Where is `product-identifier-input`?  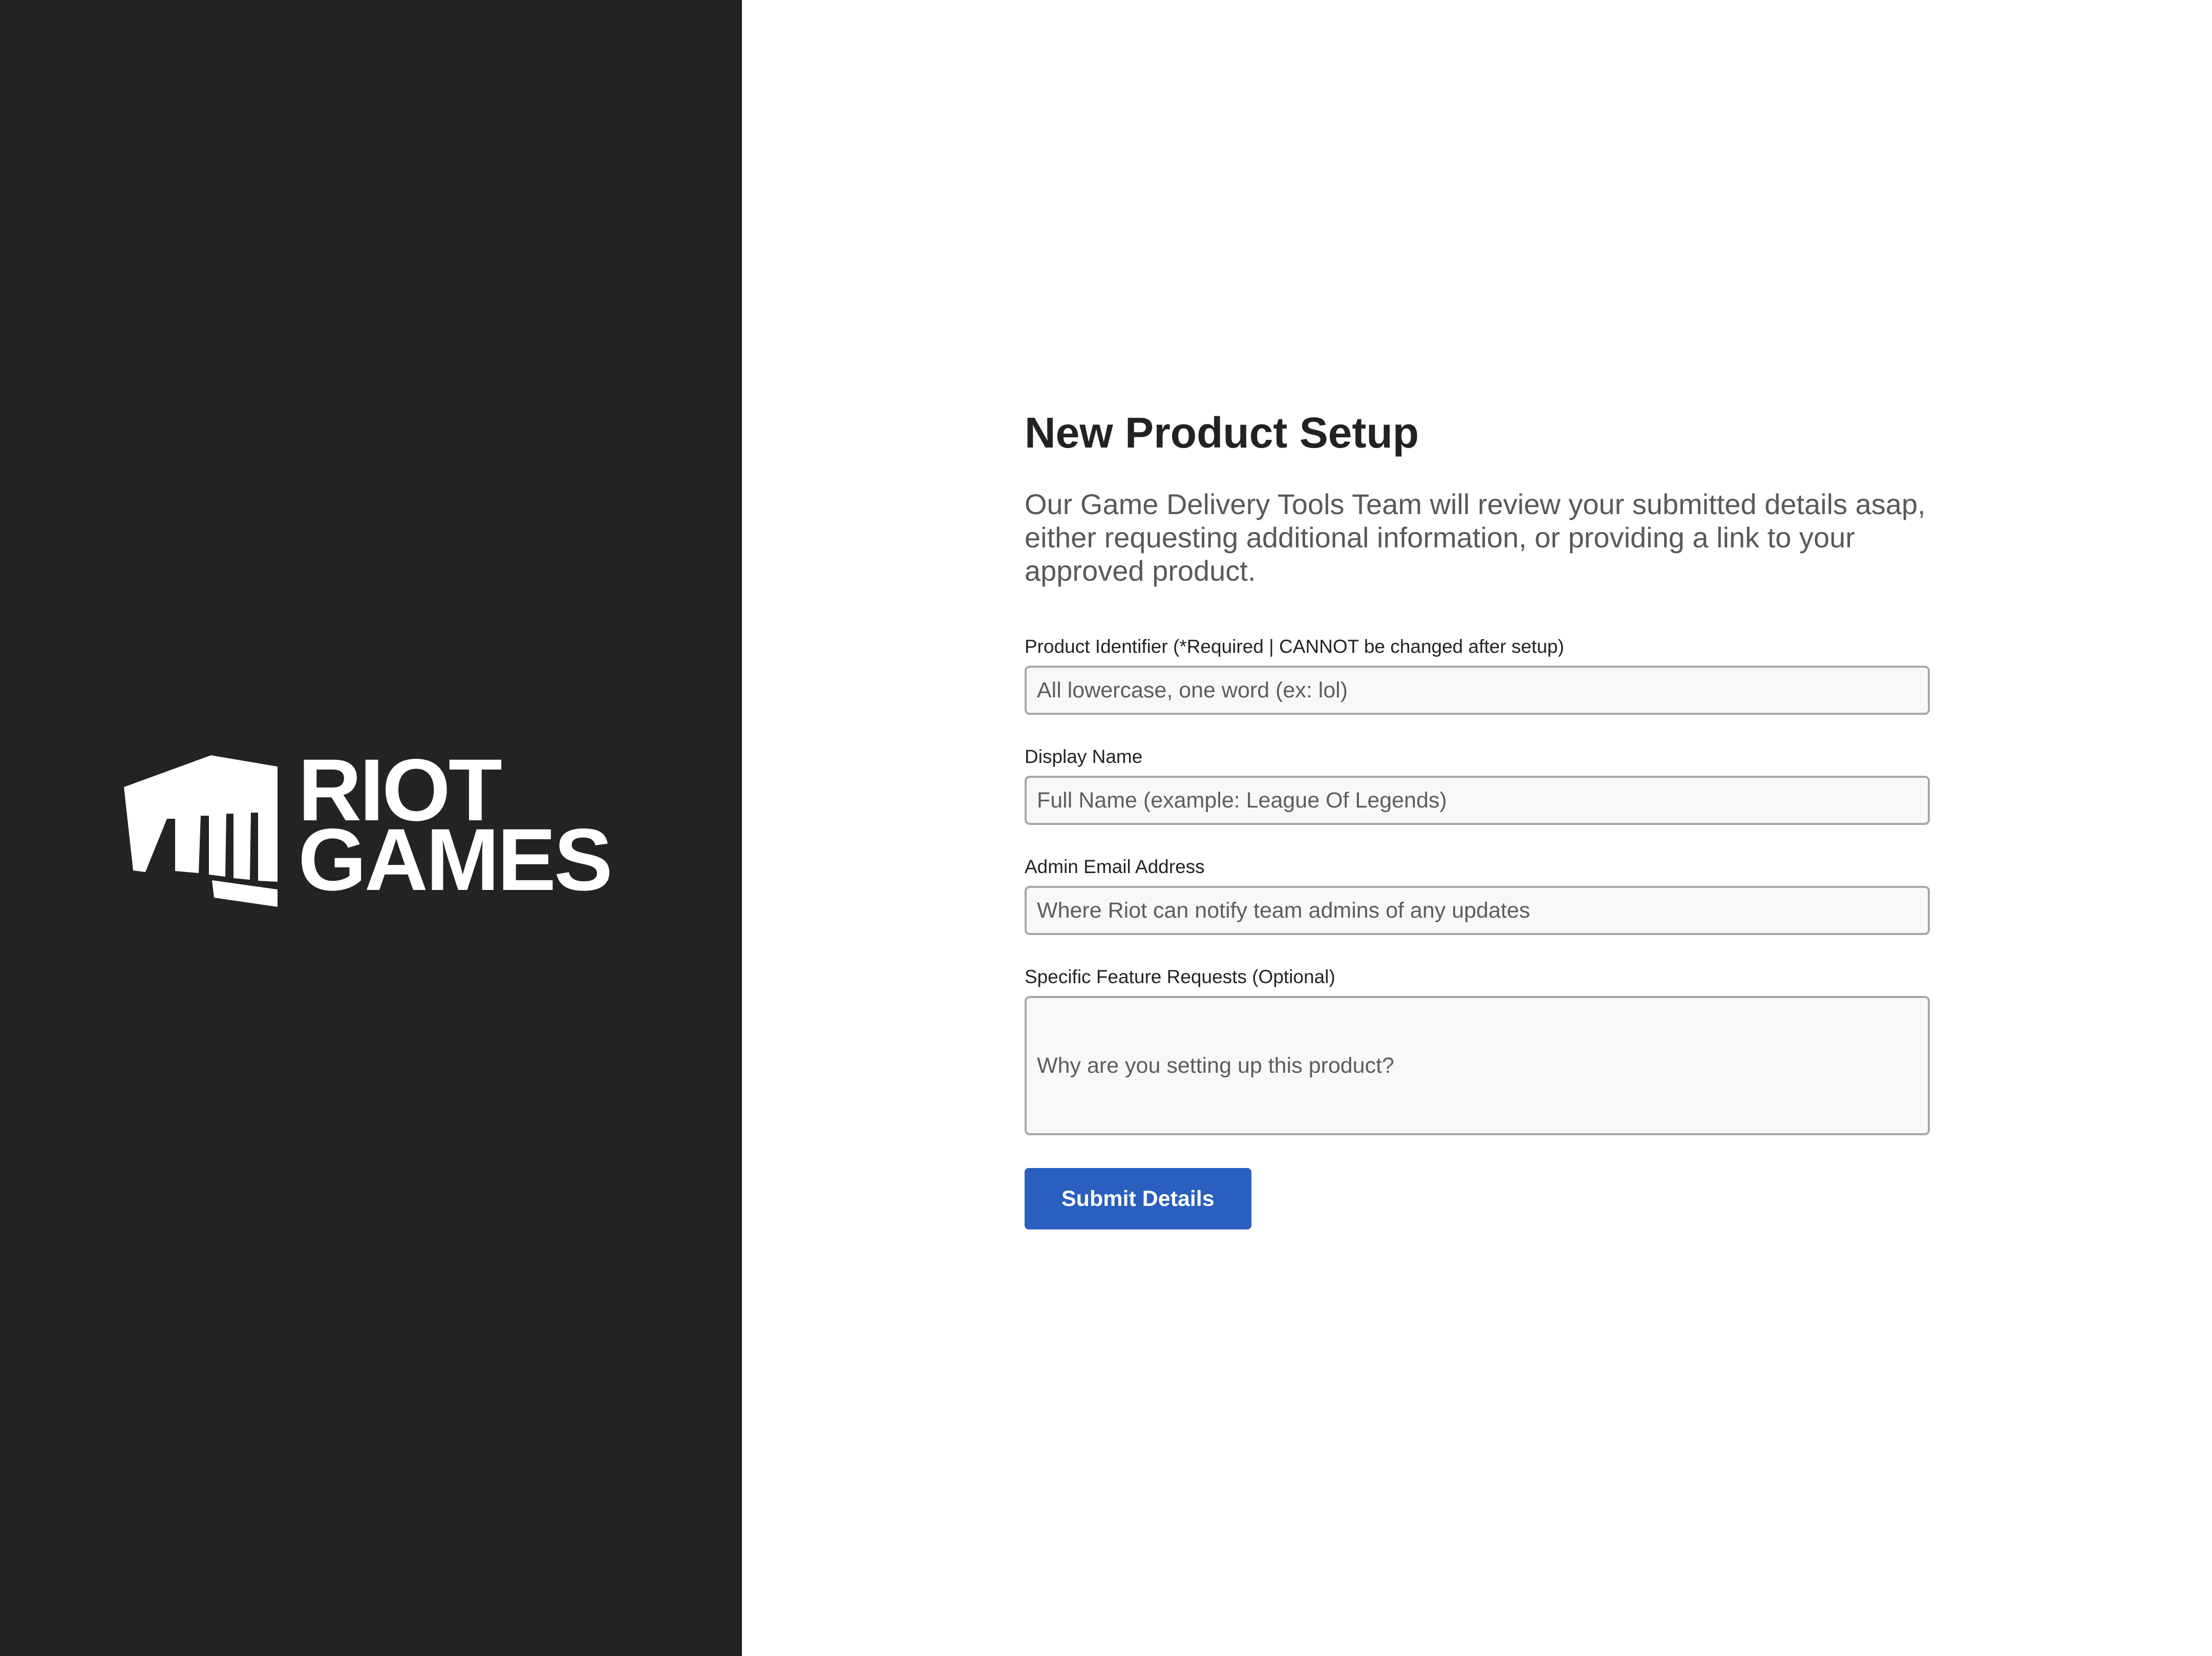
product-identifier-input is located at coordinates (1477, 690).